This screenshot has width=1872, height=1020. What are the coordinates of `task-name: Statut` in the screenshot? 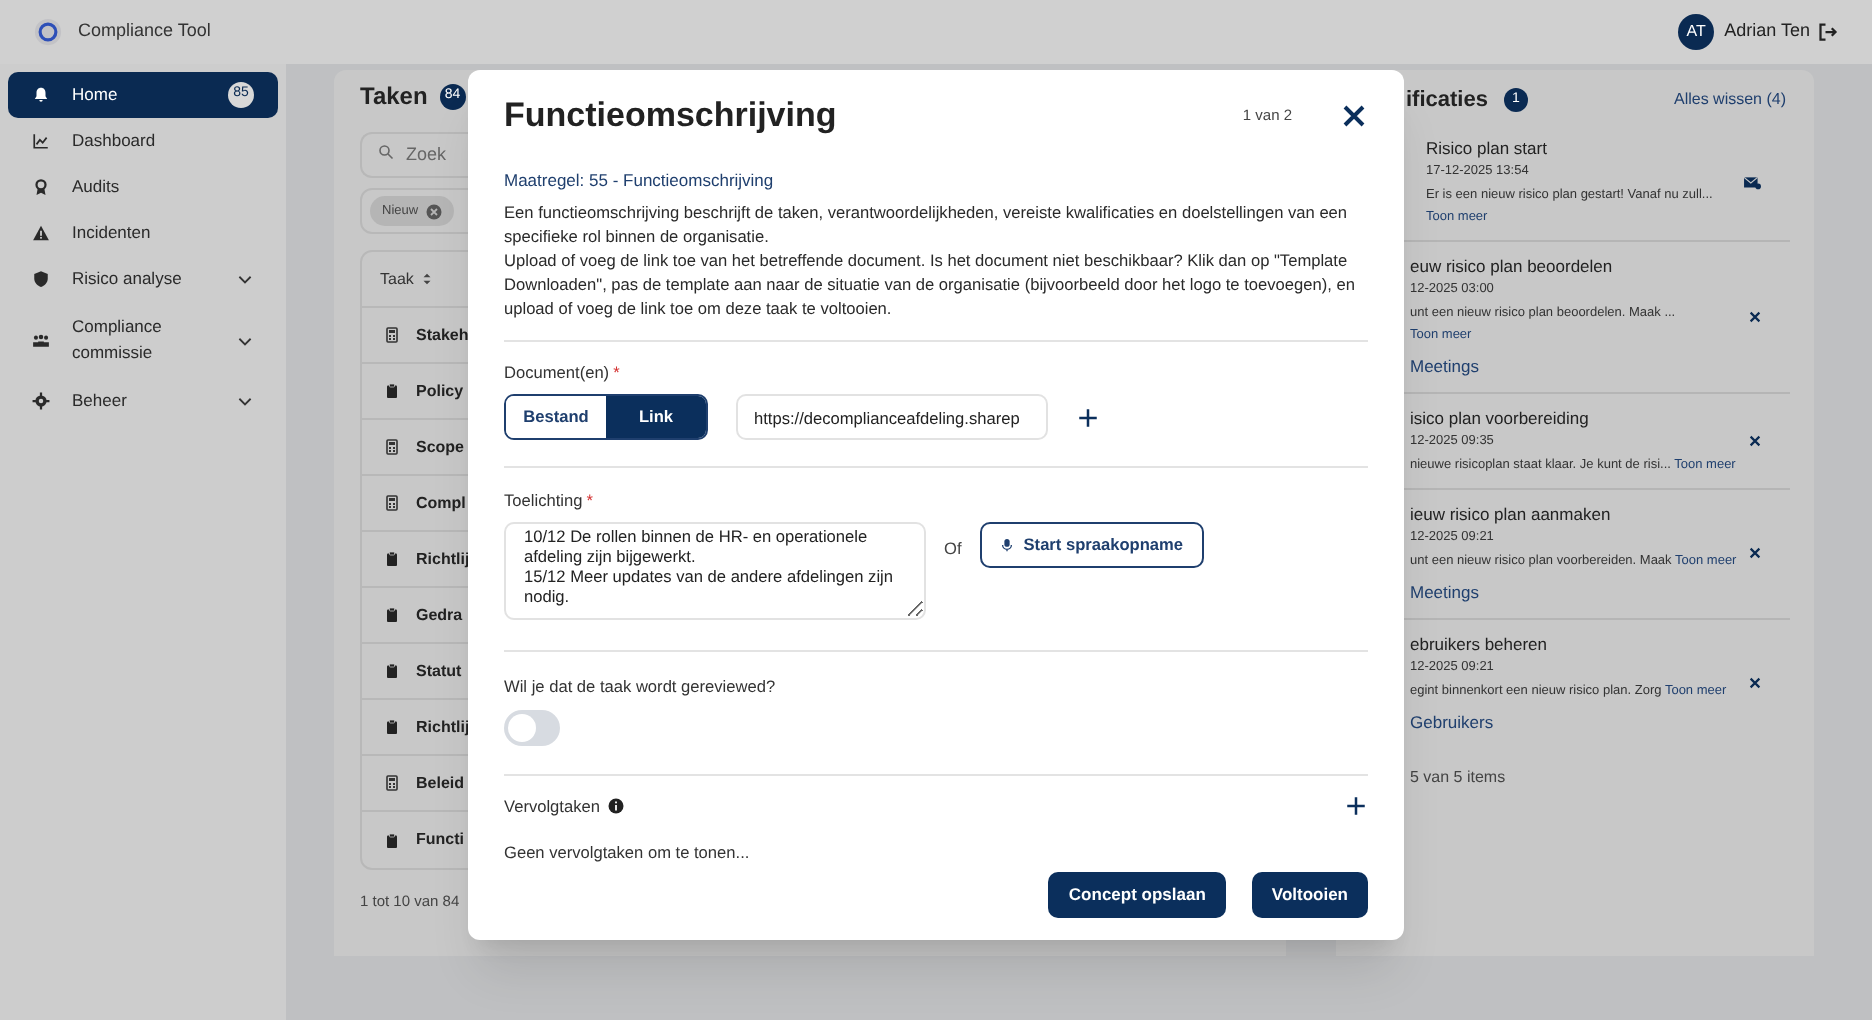 It's located at (439, 671).